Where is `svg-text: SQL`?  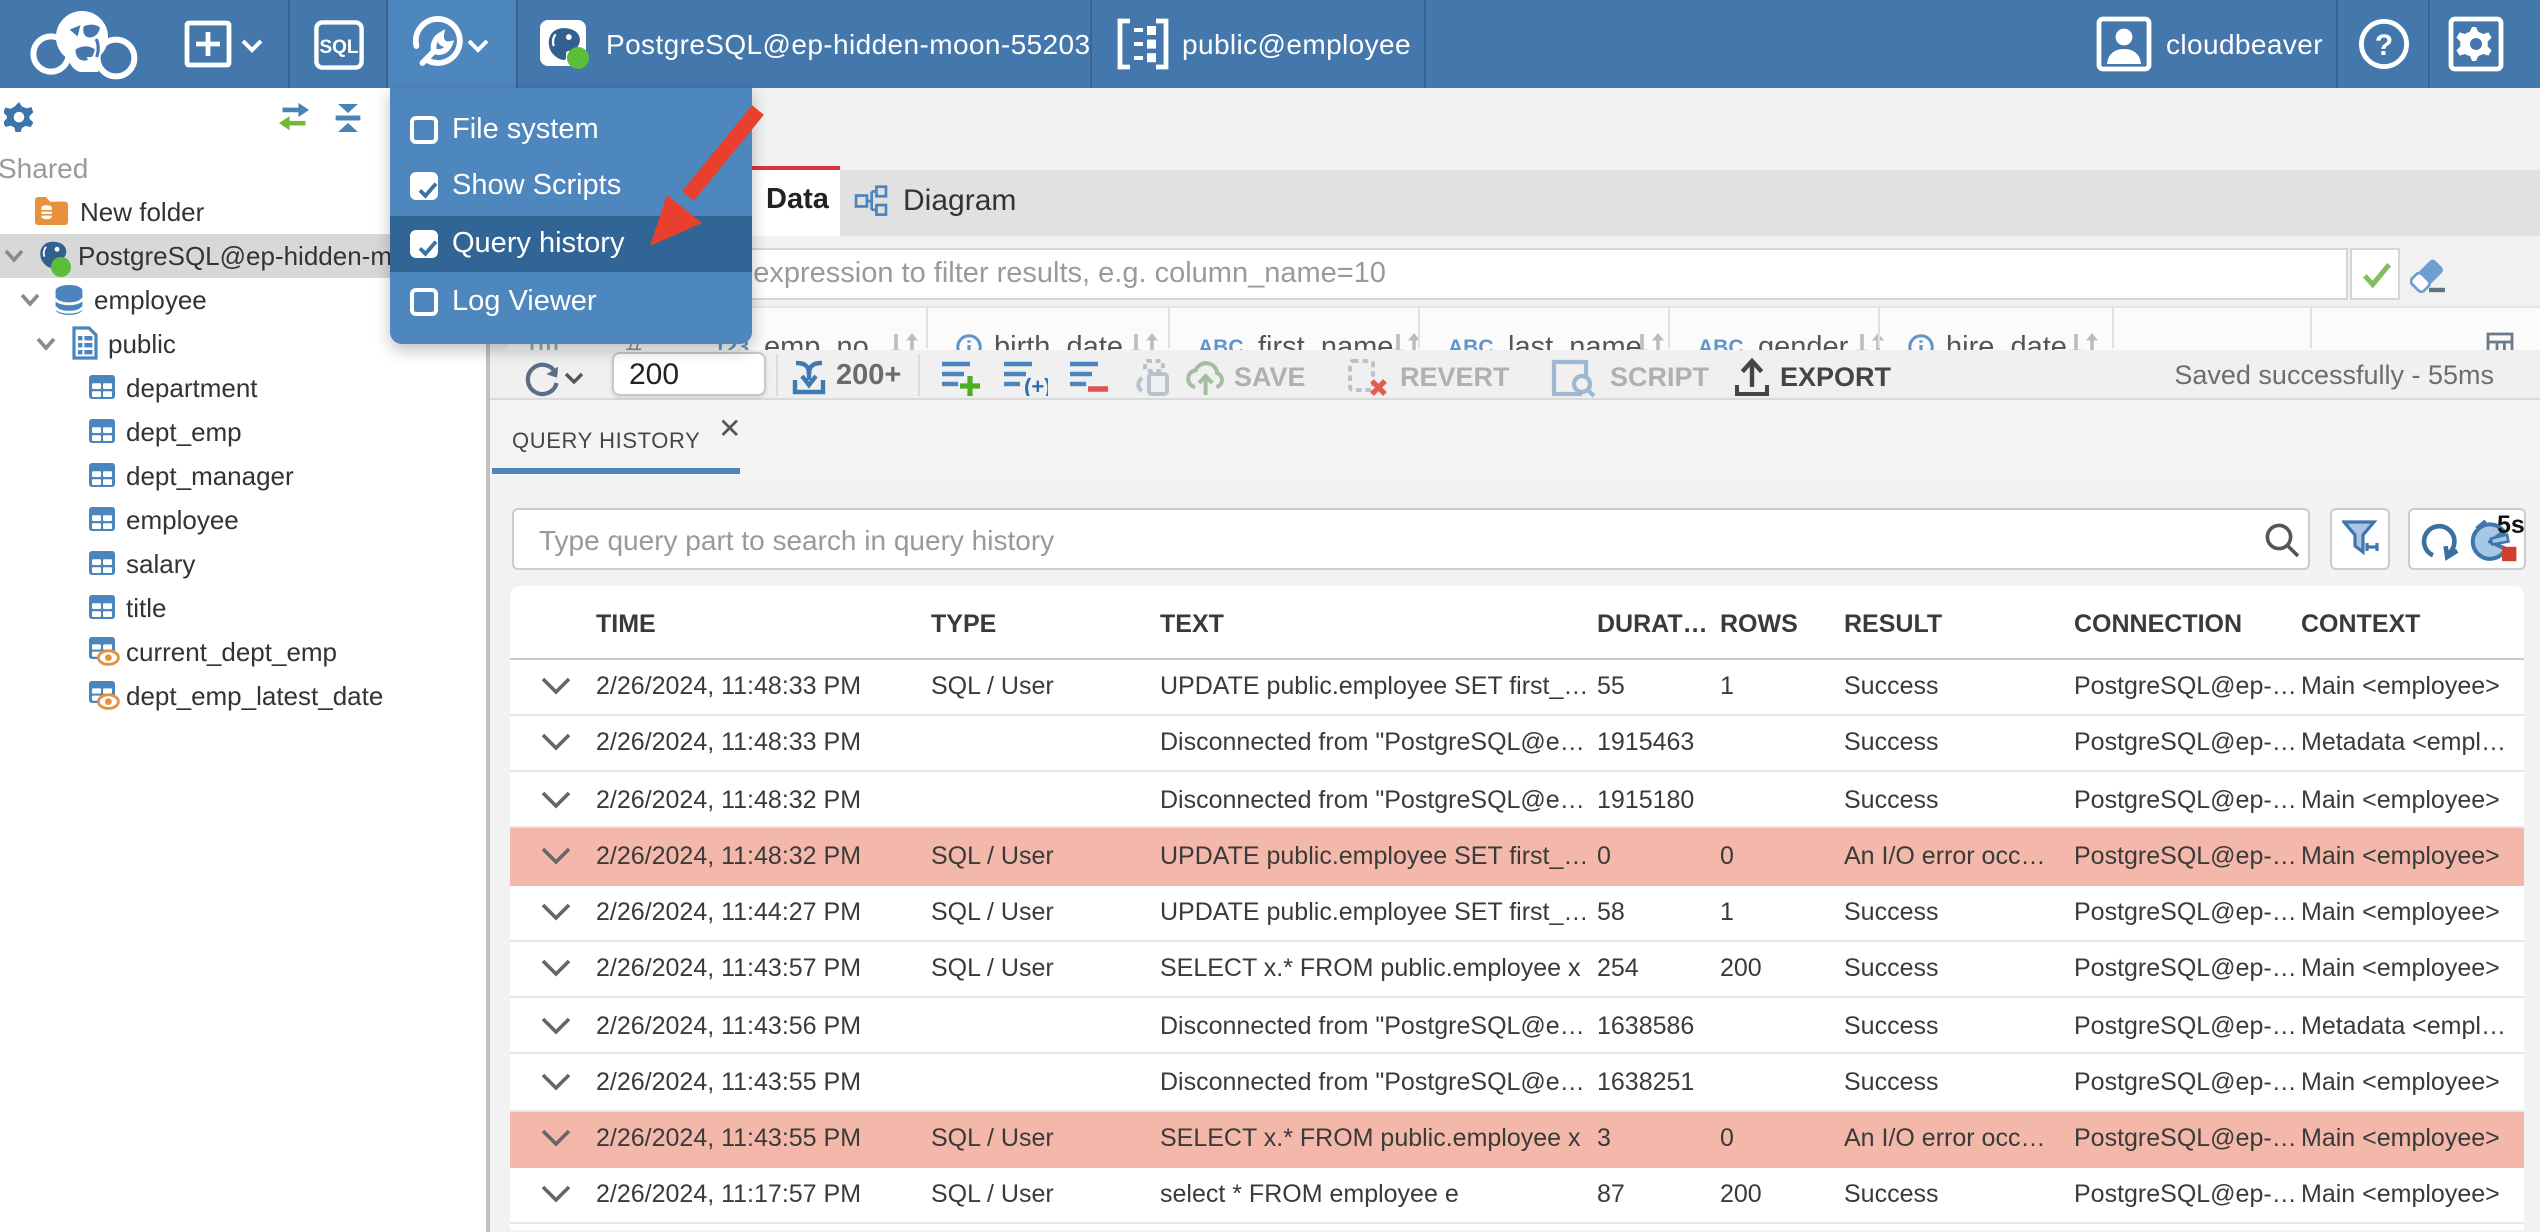
svg-text: SQL is located at coordinates (338, 47).